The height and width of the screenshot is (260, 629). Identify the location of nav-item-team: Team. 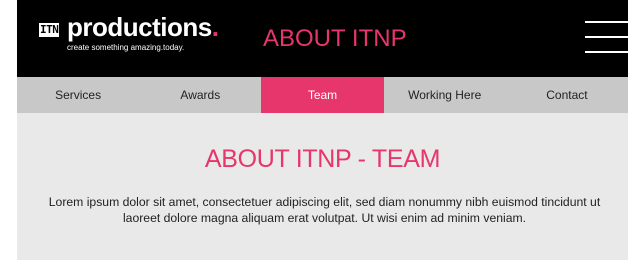
(322, 95).